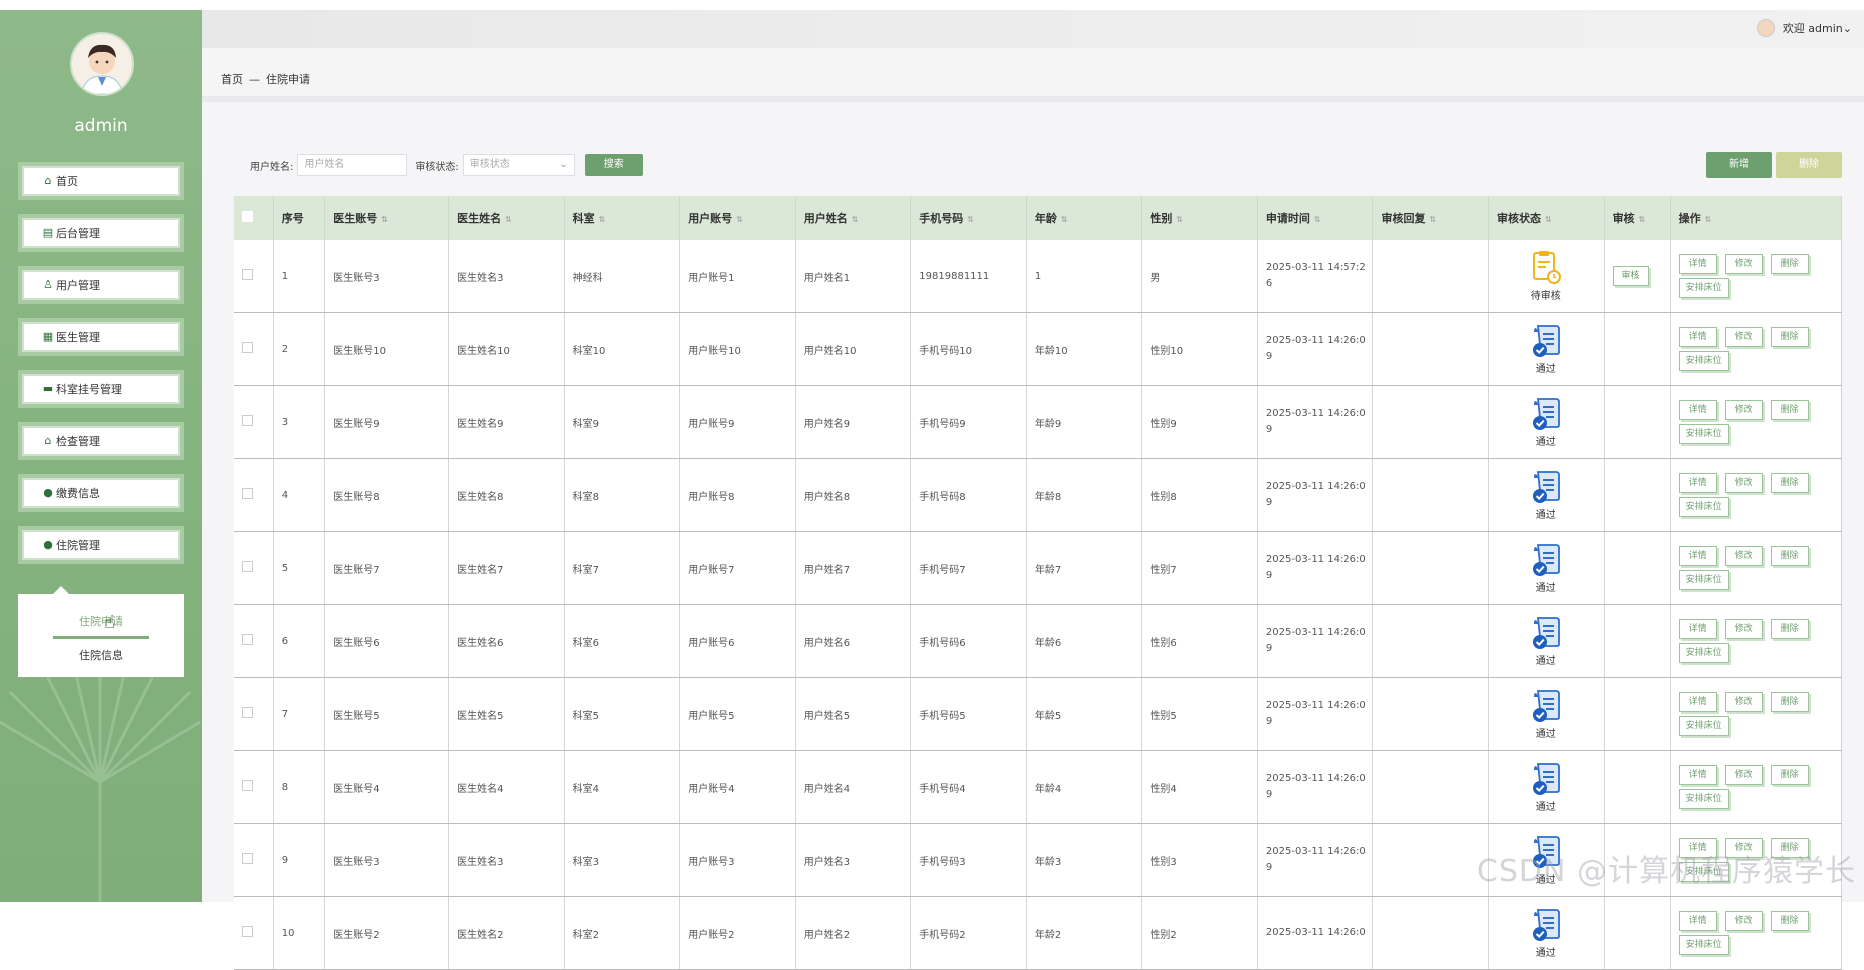  Describe the element at coordinates (1756, 218) in the screenshot. I see `column-header: 操作 ⇅` at that location.